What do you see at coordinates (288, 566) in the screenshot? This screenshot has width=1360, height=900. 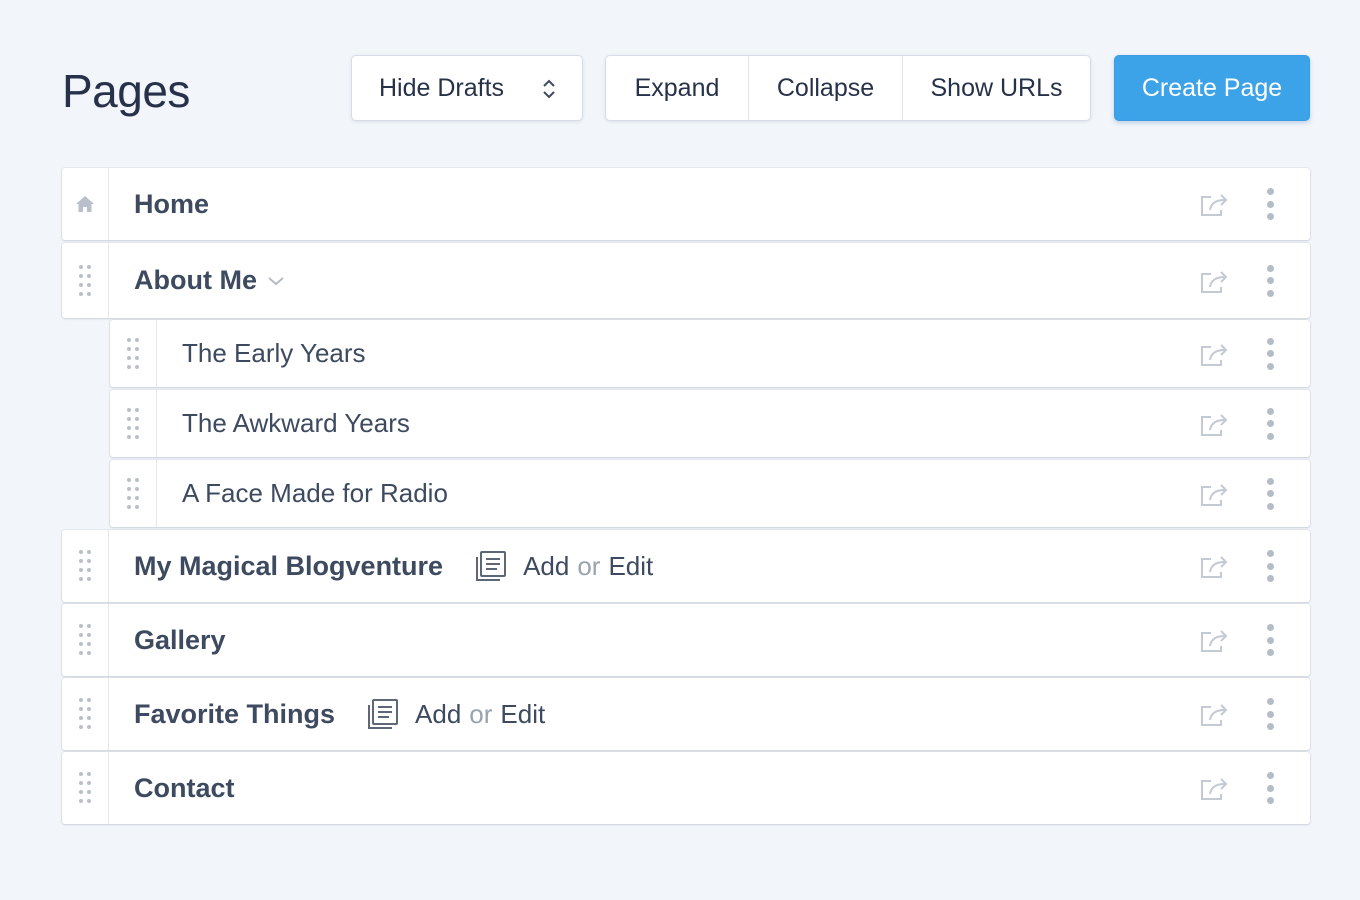 I see `page-title-blogventure: My Magical Blogventure` at bounding box center [288, 566].